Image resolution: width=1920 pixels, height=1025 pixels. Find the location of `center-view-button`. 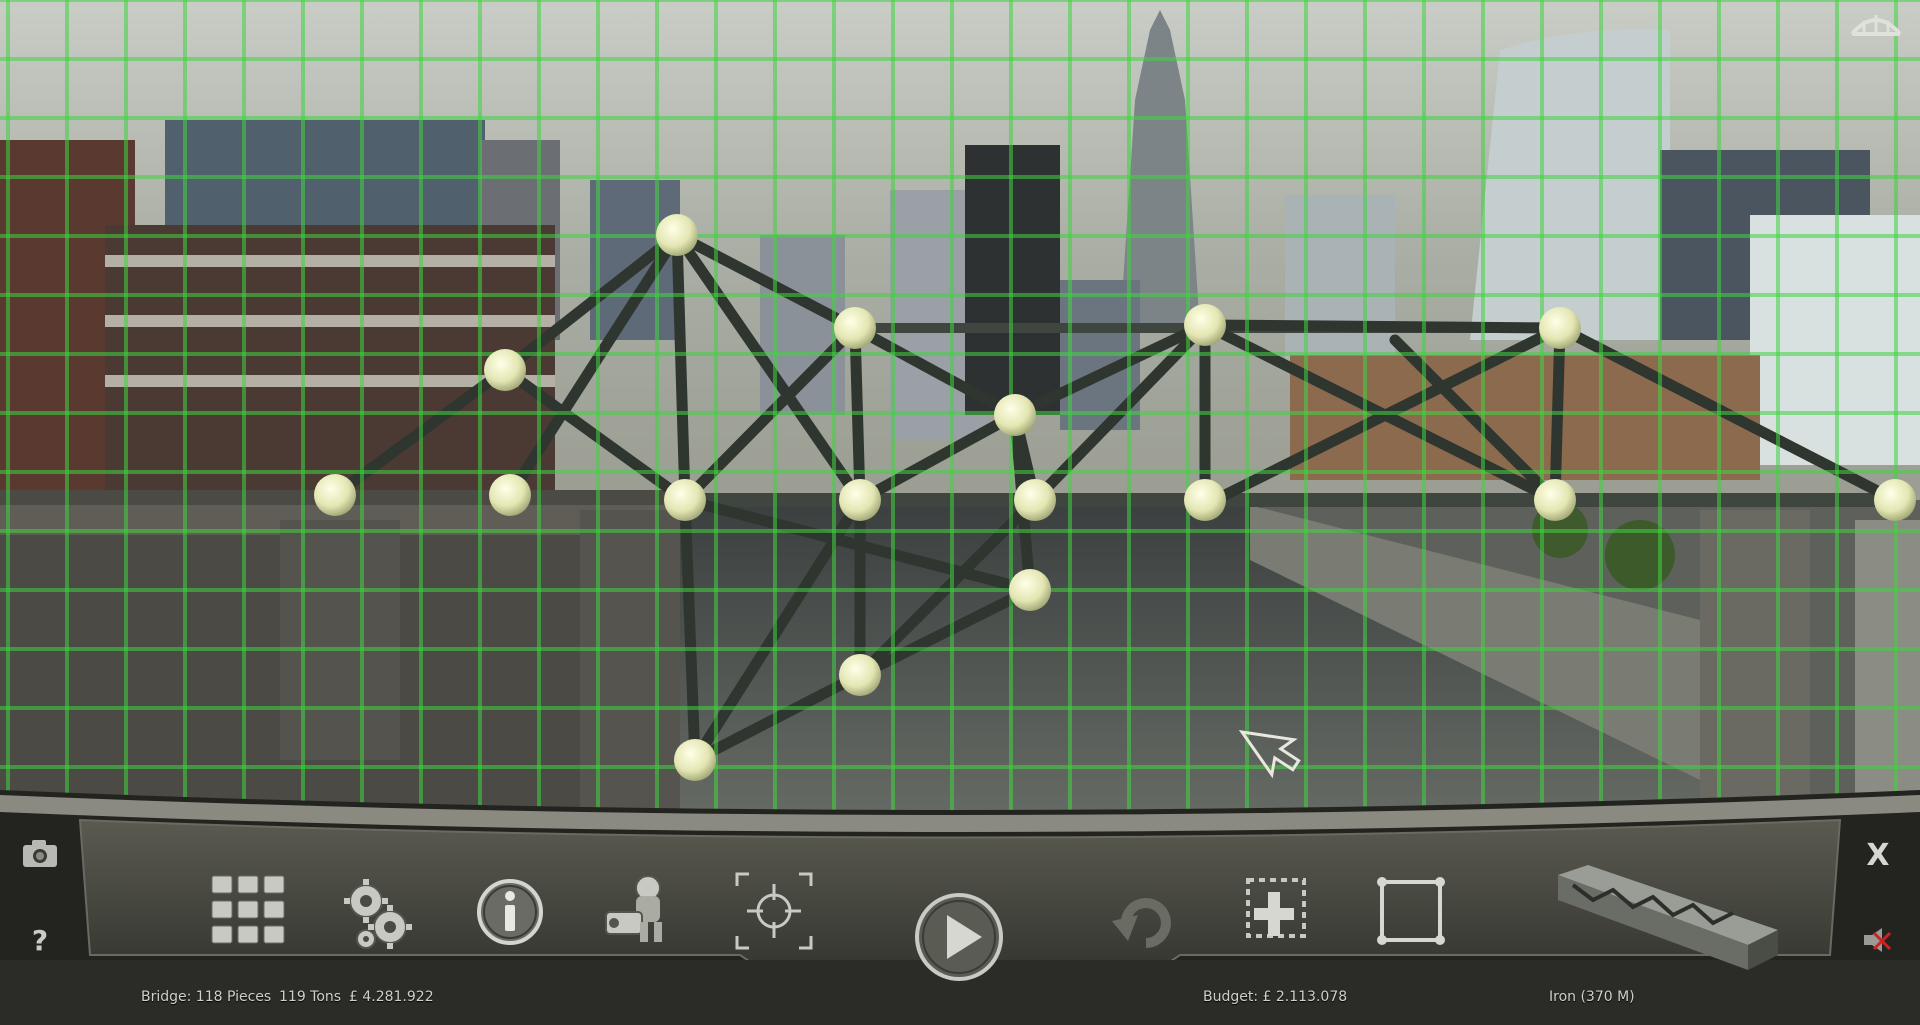

center-view-button is located at coordinates (774, 911).